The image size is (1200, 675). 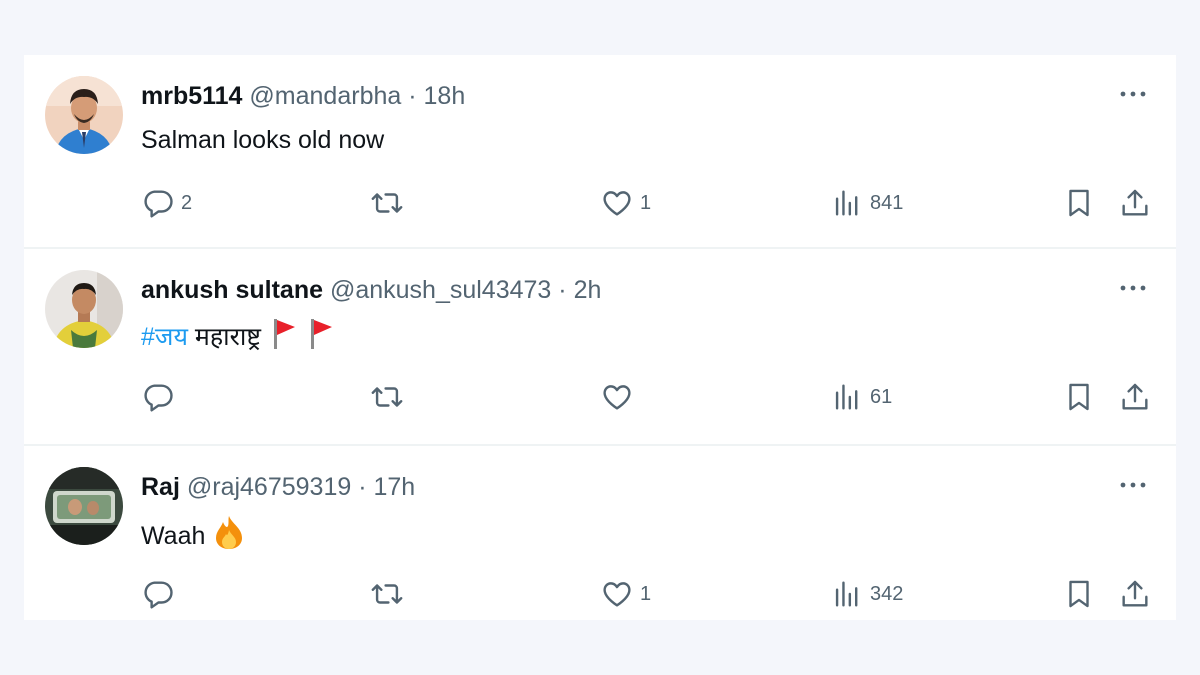 I want to click on timestamp: 18h, so click(x=445, y=96).